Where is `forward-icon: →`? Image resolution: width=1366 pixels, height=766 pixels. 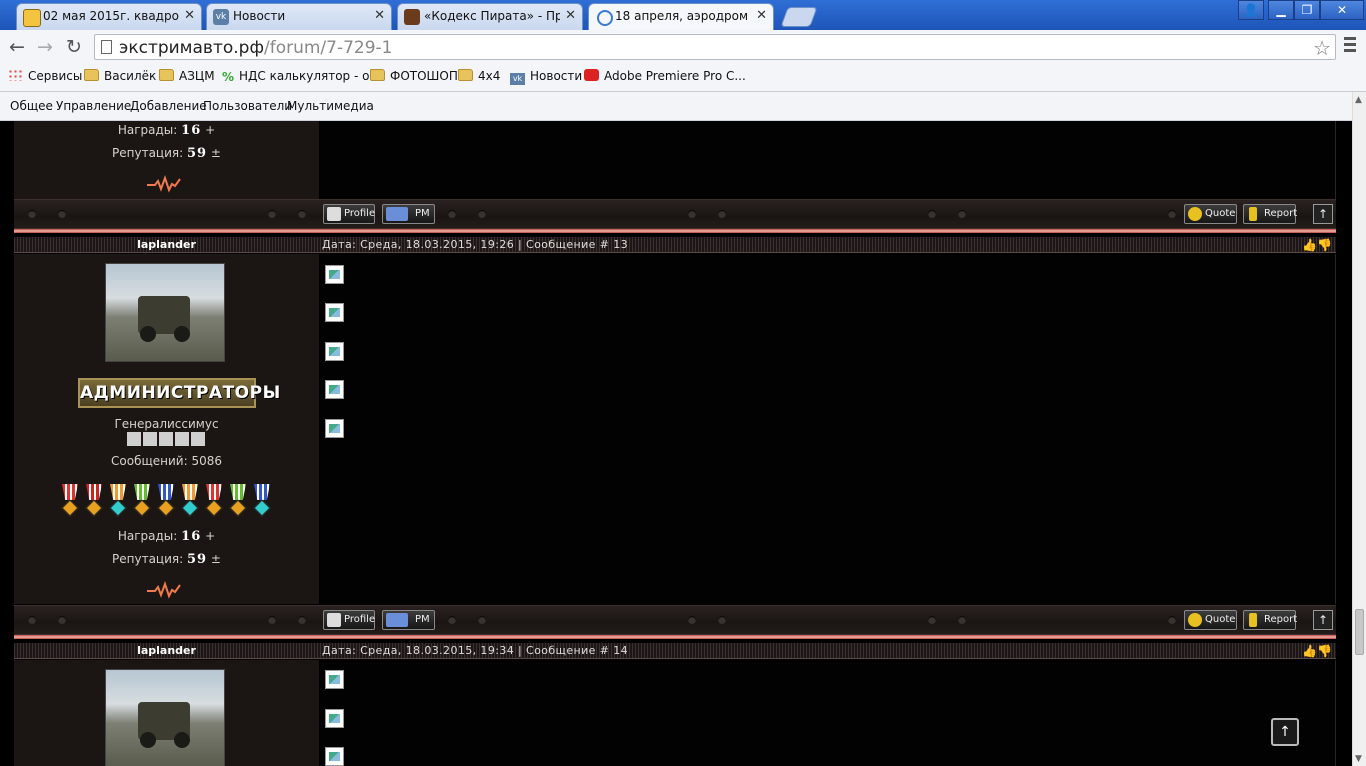
forward-icon: → is located at coordinates (45, 47).